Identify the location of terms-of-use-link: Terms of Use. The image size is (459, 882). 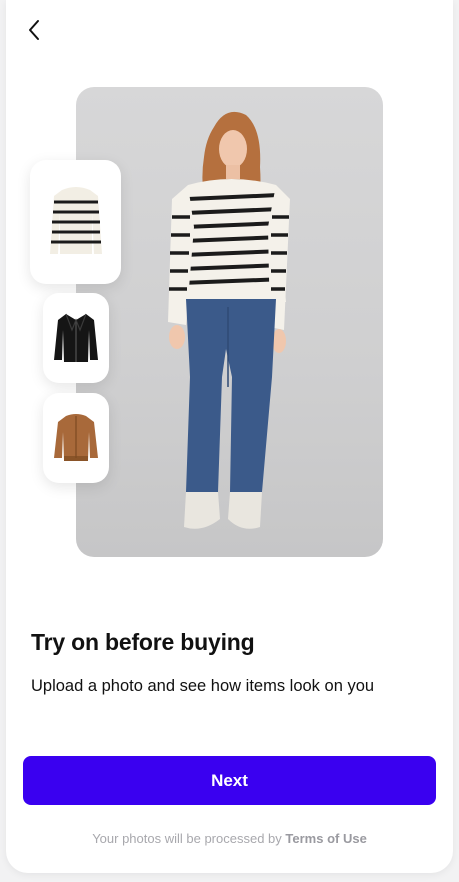
(325, 838).